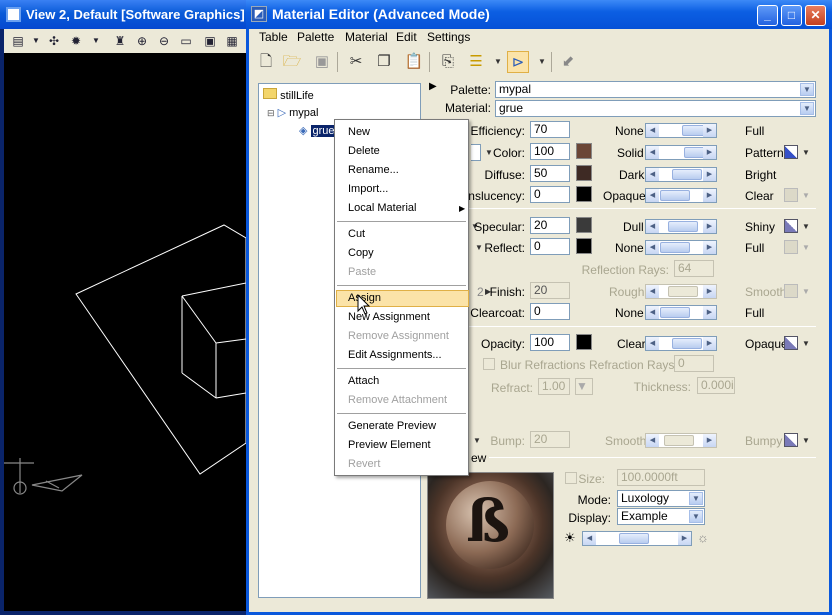 This screenshot has height=615, width=832. What do you see at coordinates (661, 477) in the screenshot?
I see `size-field: 100.0000ft` at bounding box center [661, 477].